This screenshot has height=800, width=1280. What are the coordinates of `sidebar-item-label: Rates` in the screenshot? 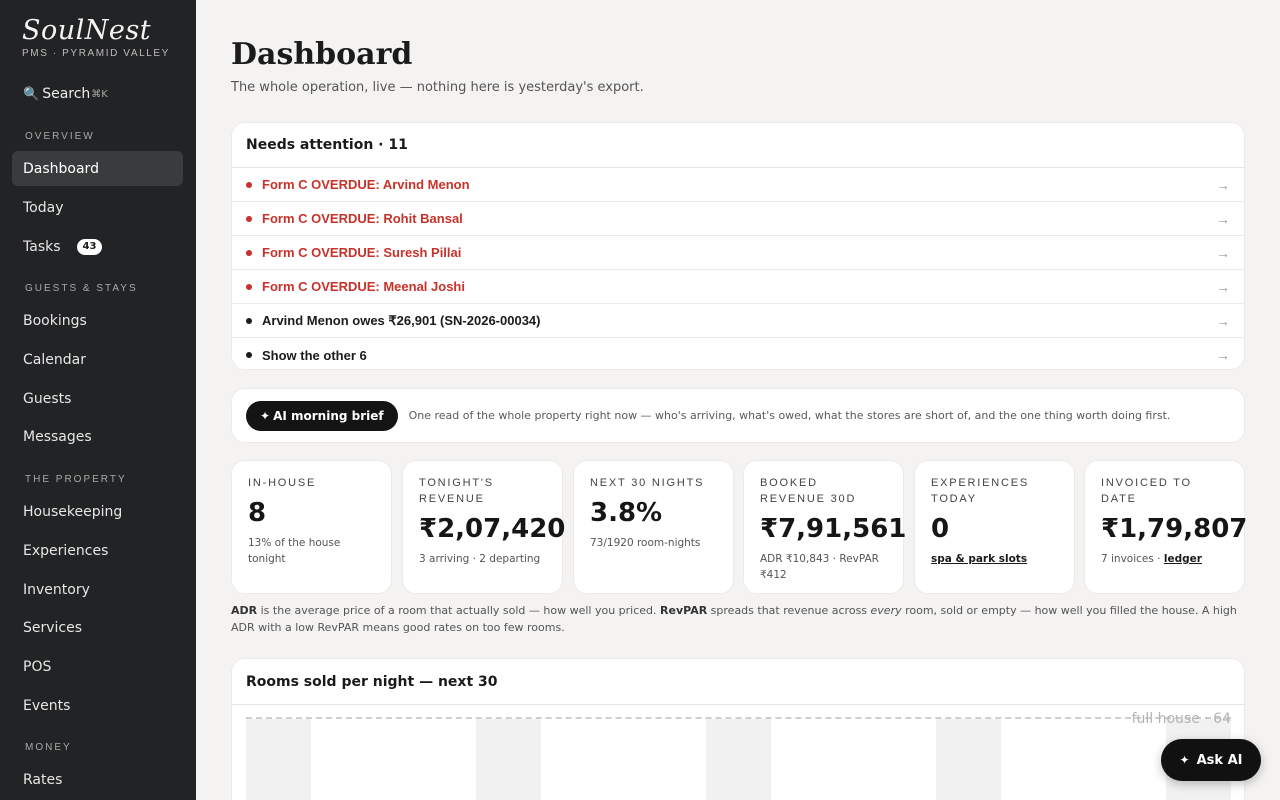 It's located at (43, 779).